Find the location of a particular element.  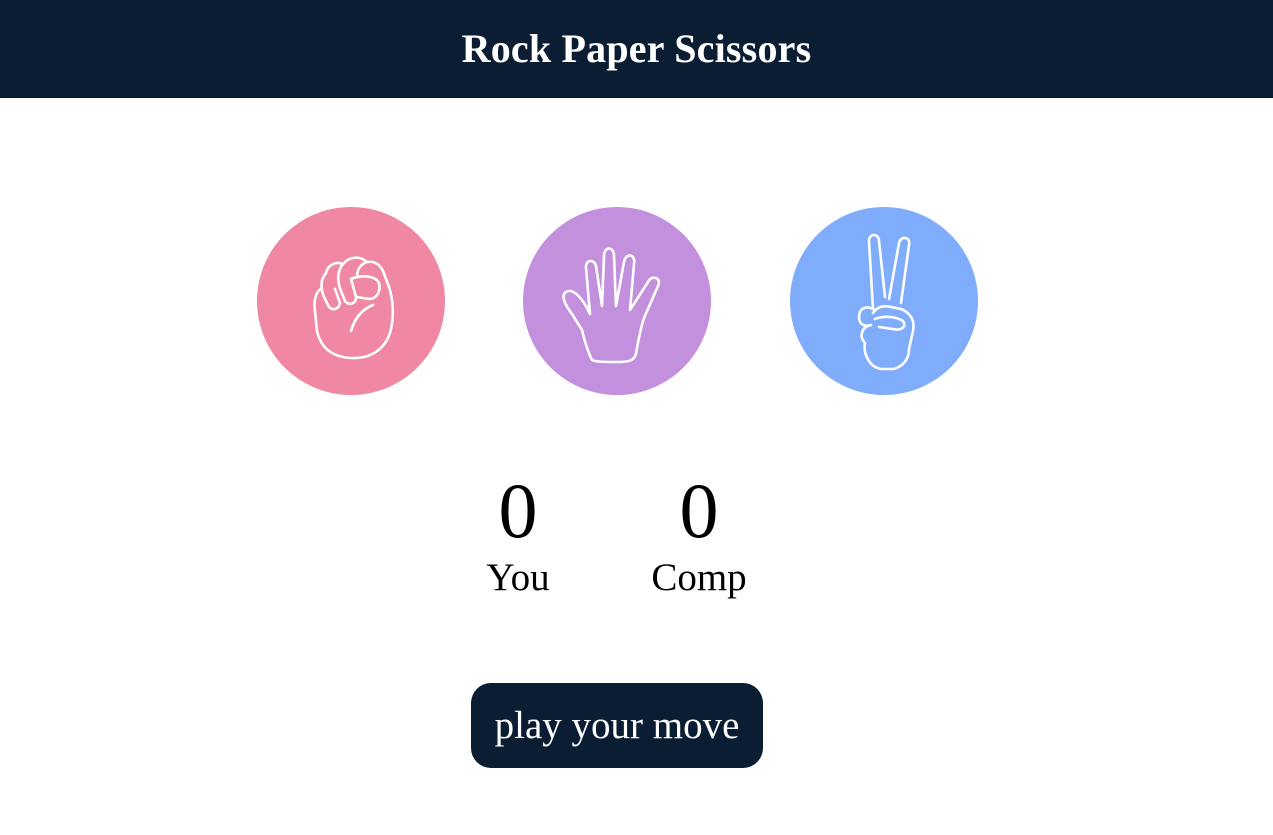

computer-score: 0 Comp is located at coordinates (699, 534).